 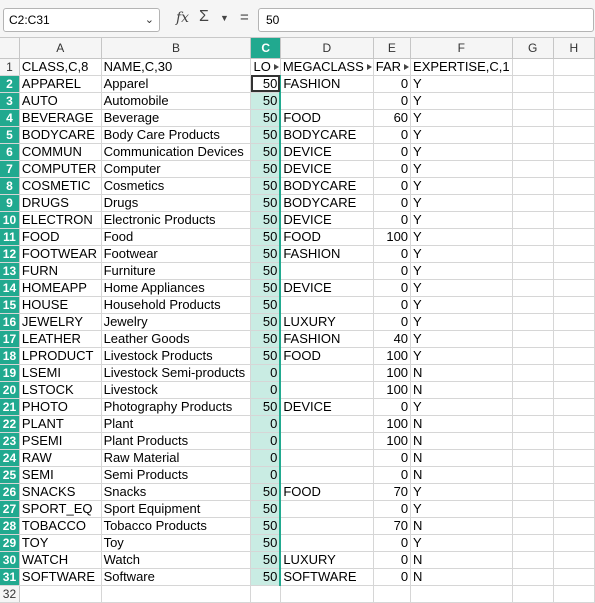 What do you see at coordinates (149, 19) in the screenshot?
I see `chevron-down-icon: ⌄` at bounding box center [149, 19].